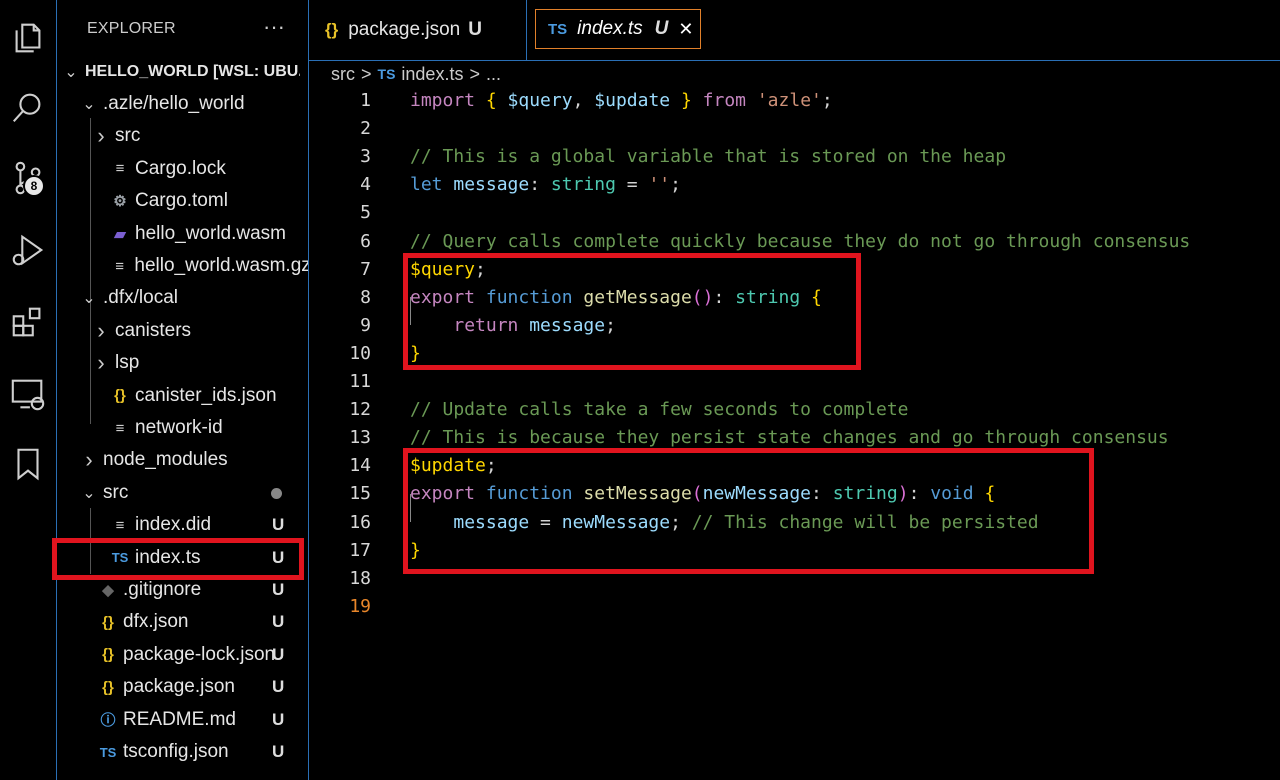  What do you see at coordinates (865, 494) in the screenshot?
I see `code-token: string` at bounding box center [865, 494].